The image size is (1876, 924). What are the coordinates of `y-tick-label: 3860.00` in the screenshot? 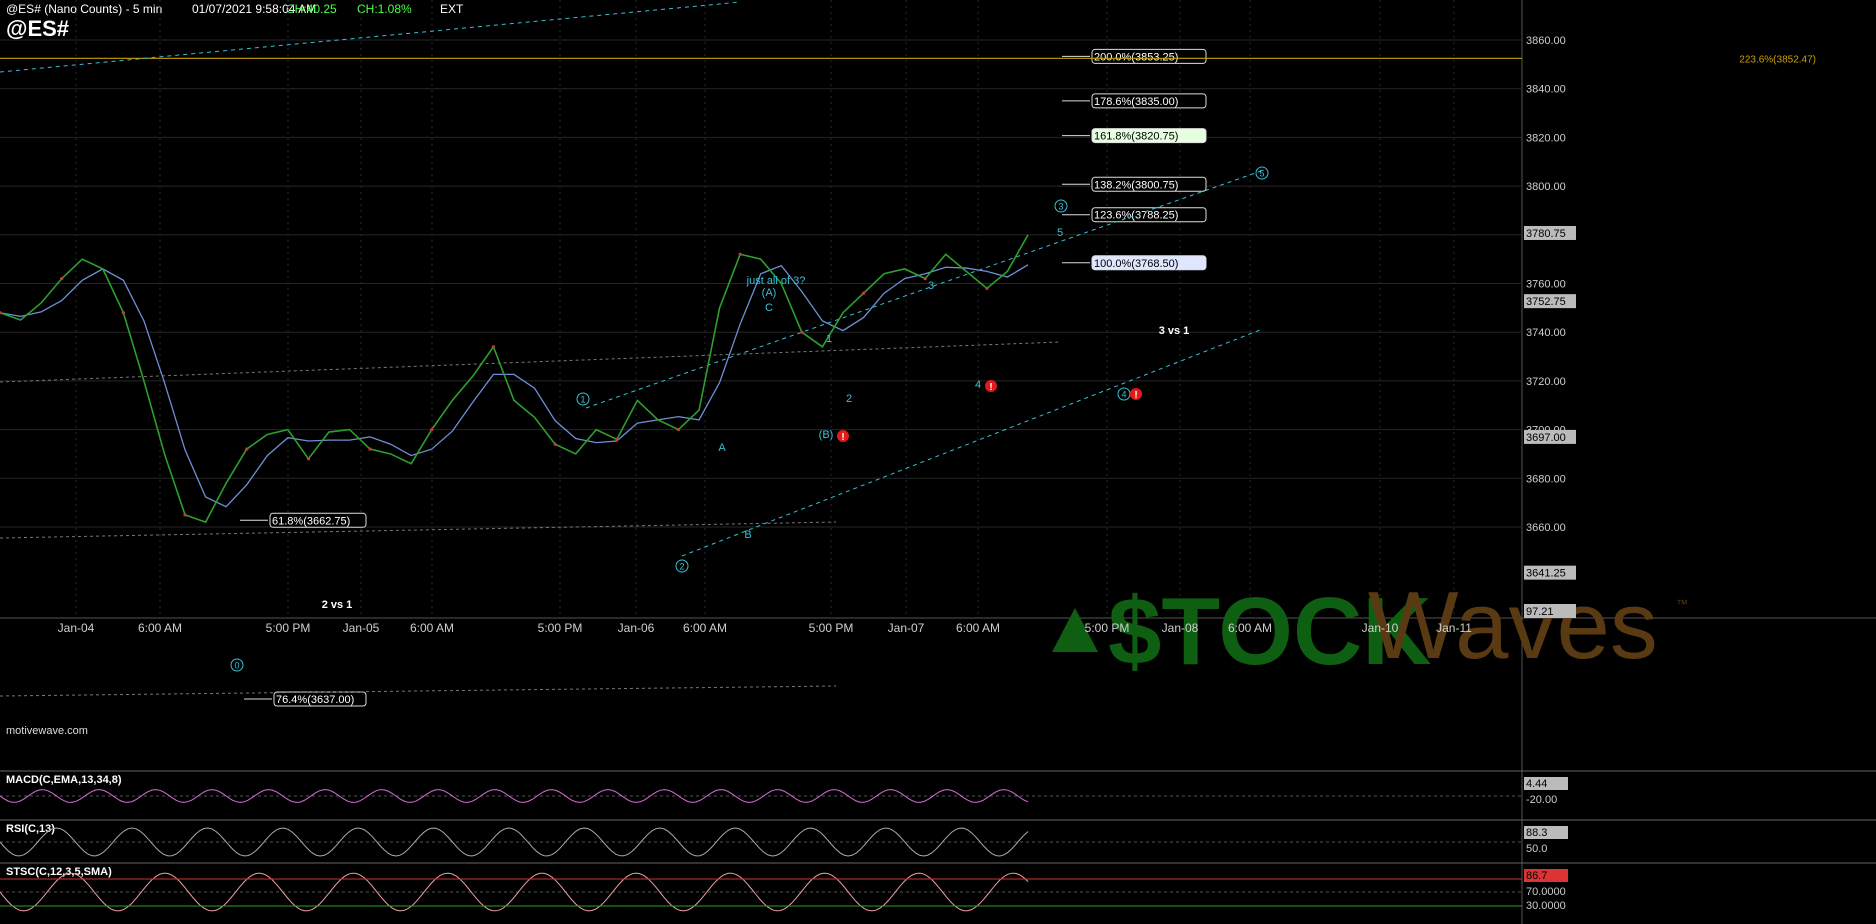 It's located at (1546, 41).